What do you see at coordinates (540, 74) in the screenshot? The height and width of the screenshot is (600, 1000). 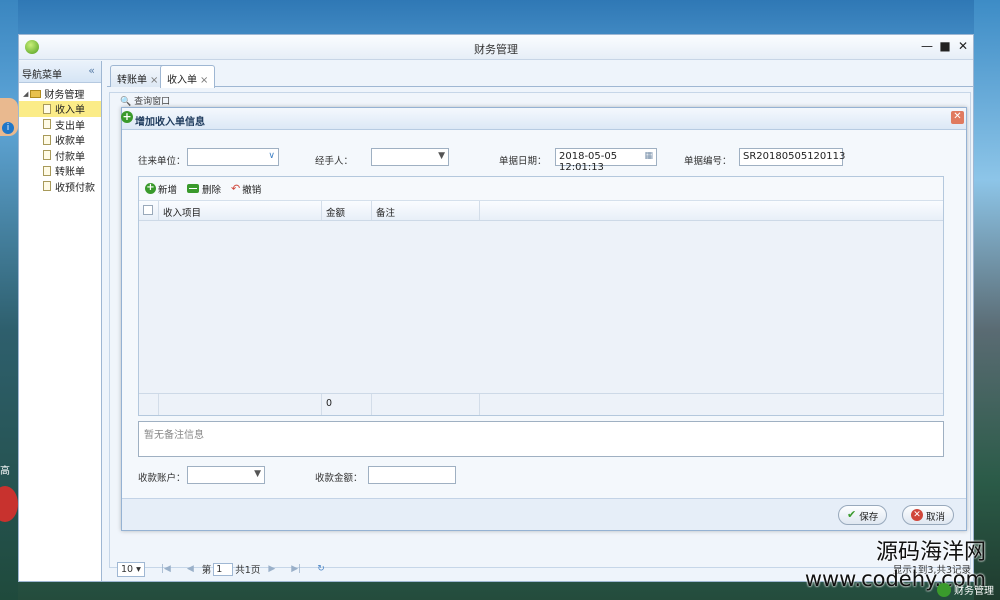 I see `tab-bar: 转账单 × 收入单 ×` at bounding box center [540, 74].